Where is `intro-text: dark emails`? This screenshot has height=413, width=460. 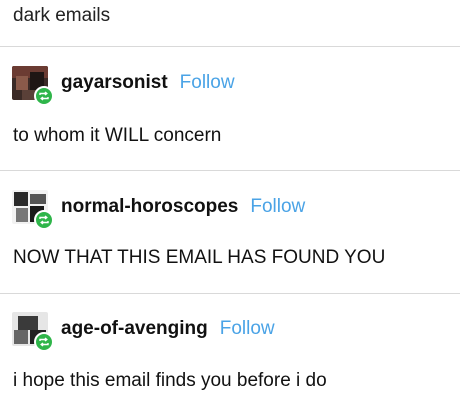 intro-text: dark emails is located at coordinates (62, 15).